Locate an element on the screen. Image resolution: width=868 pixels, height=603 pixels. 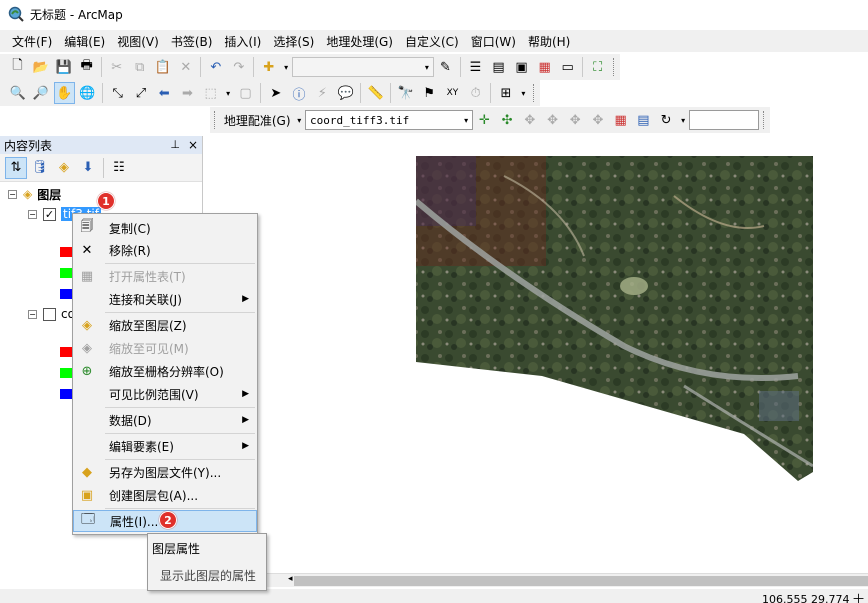
menu-insert: 插入(I) is located at coordinates (242, 41).